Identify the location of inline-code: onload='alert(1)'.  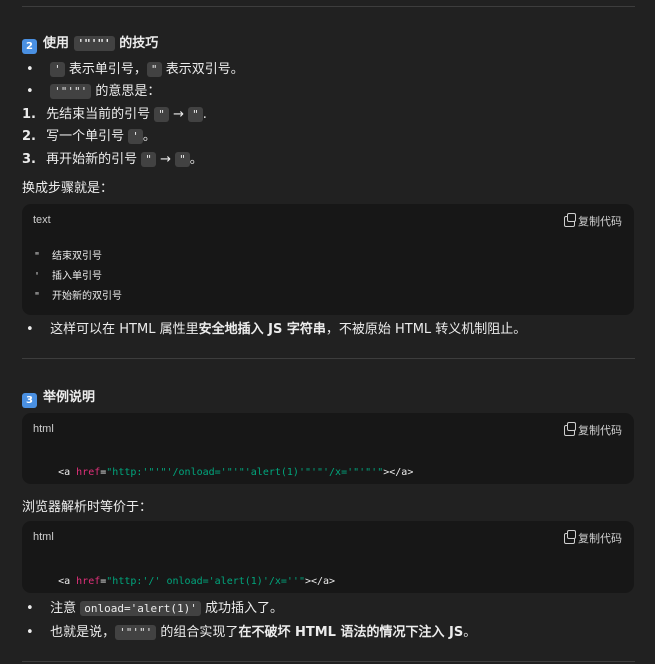
(140, 608).